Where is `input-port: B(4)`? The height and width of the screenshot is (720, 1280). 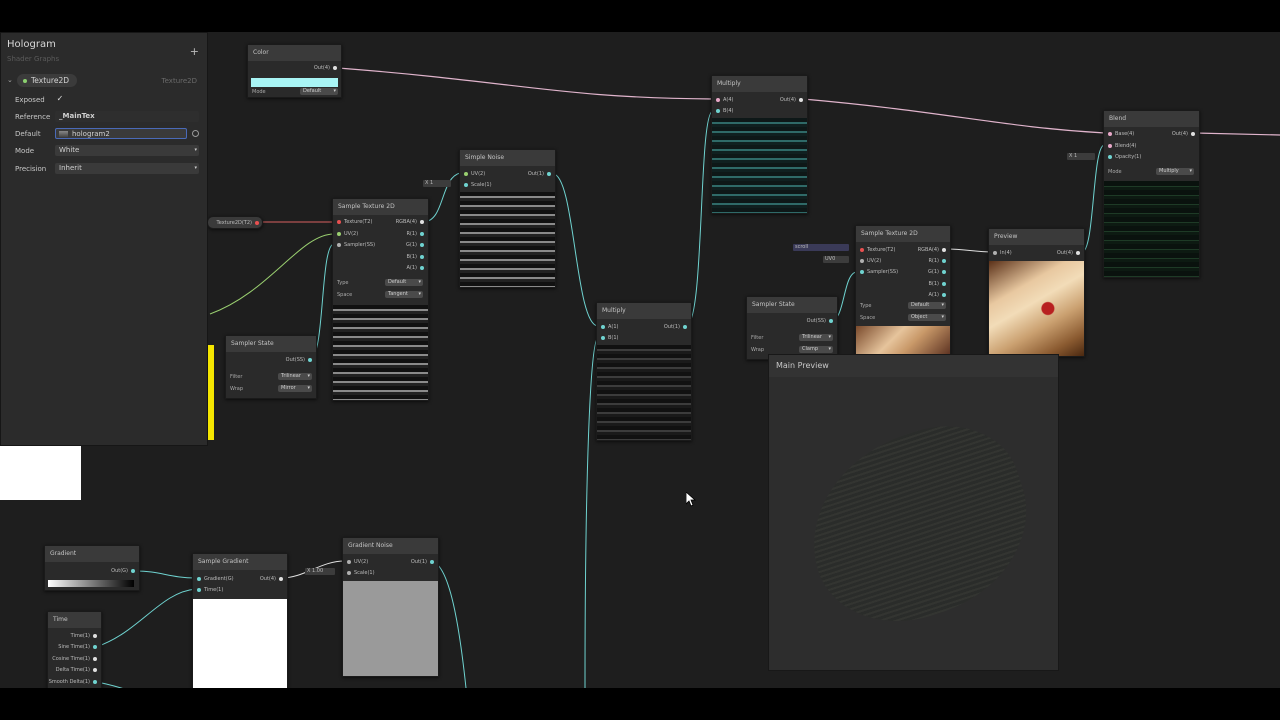
input-port: B(4) is located at coordinates (725, 111).